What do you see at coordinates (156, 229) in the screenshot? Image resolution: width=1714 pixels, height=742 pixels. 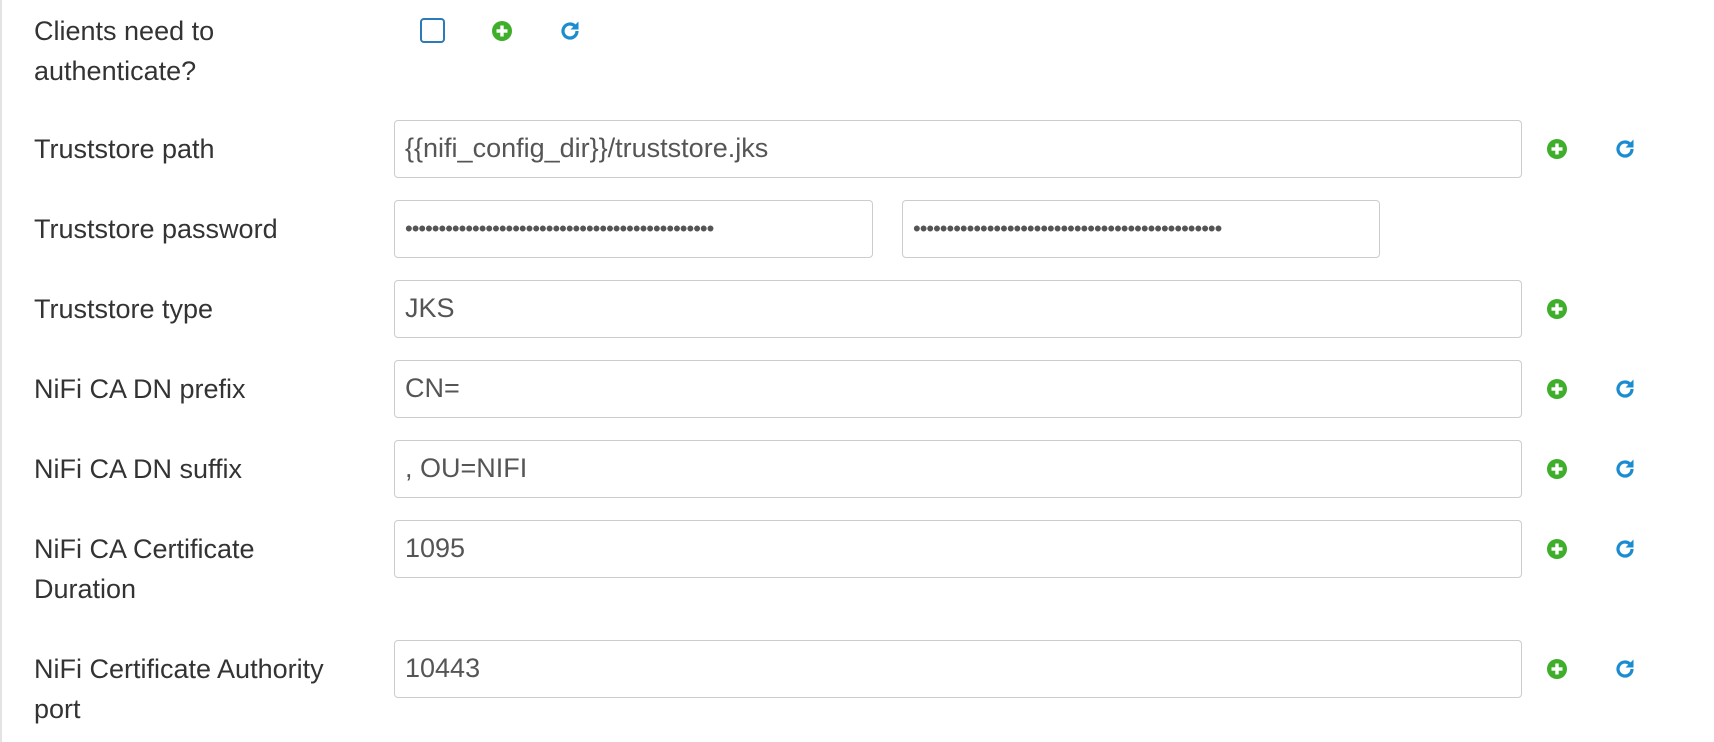 I see `truststore-password-label: Truststore password` at bounding box center [156, 229].